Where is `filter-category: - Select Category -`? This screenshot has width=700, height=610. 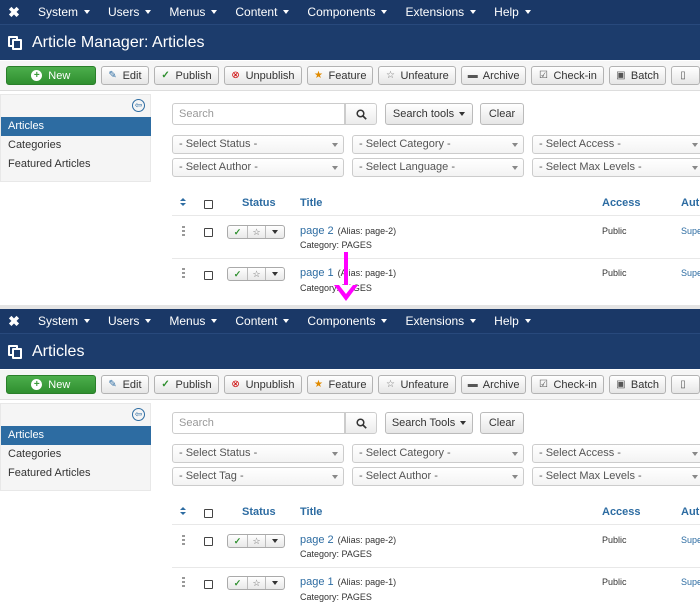
filter-category: - Select Category - is located at coordinates (438, 453).